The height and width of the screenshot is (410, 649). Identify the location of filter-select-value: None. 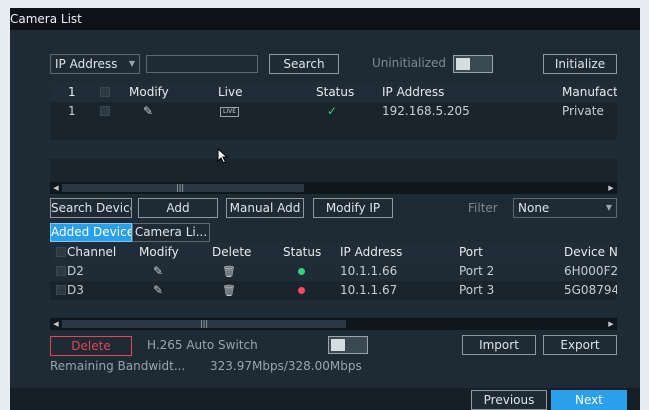
(534, 208).